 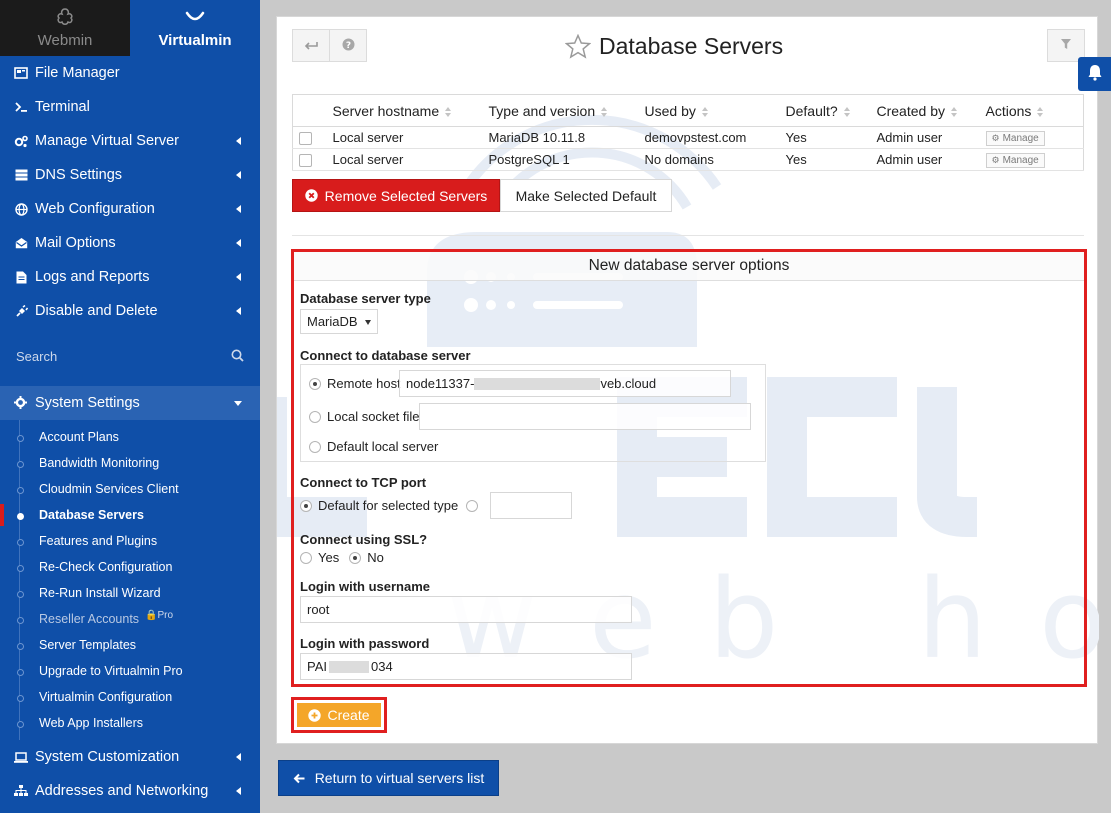 I want to click on submenu-re-check-configuration: Re-Check Configuration, so click(x=130, y=567).